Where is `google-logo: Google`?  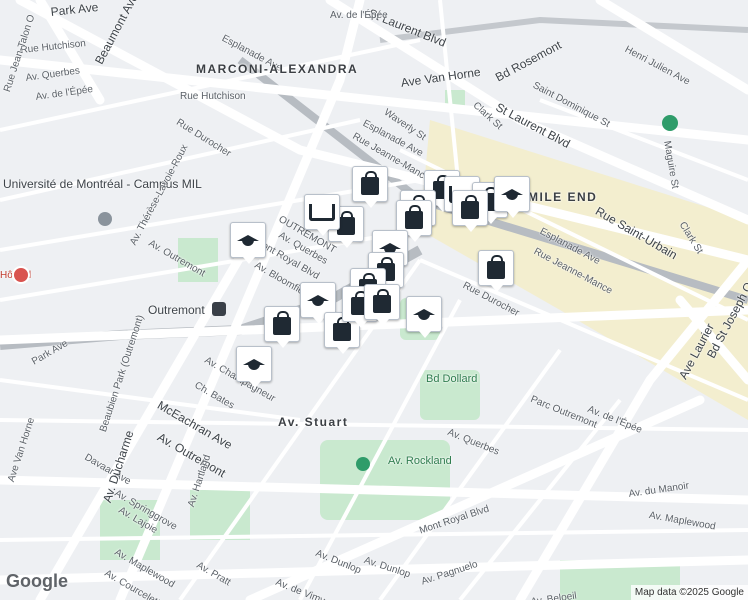 google-logo: Google is located at coordinates (37, 581).